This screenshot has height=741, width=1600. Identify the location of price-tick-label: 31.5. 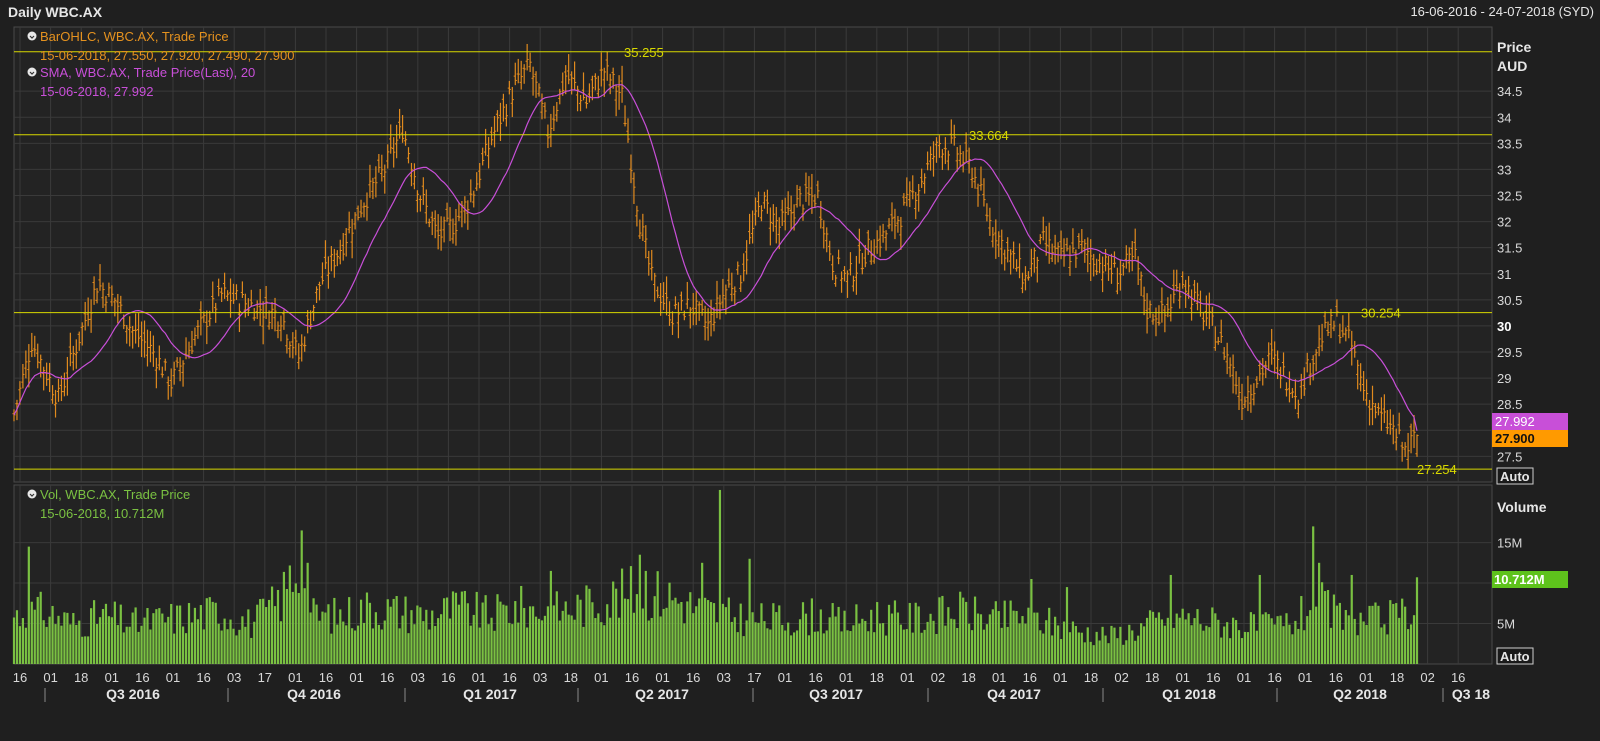
(1509, 248).